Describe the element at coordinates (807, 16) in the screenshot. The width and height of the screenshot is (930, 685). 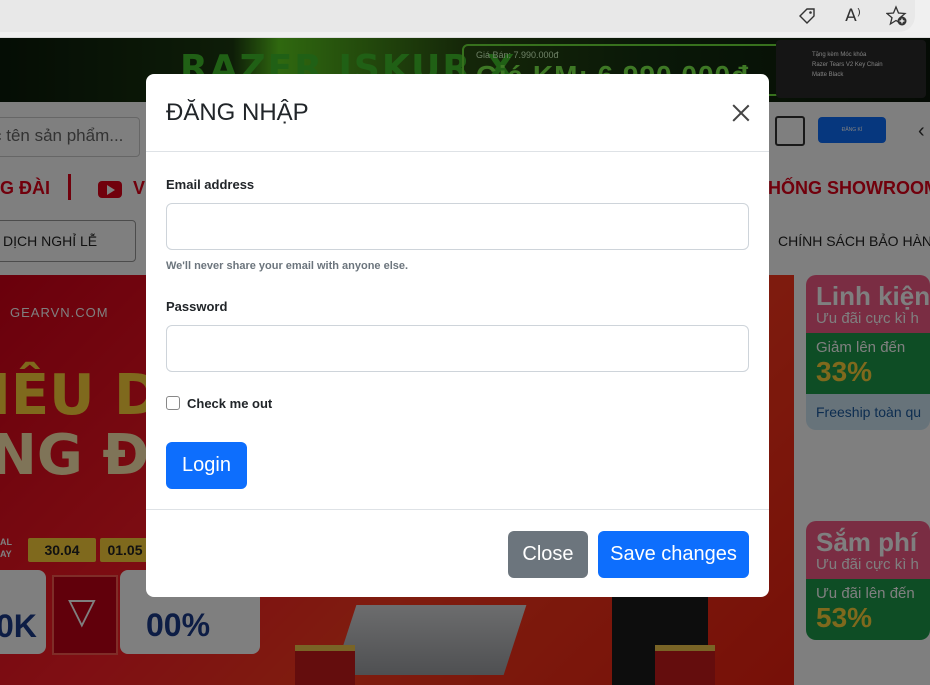
I see `tag-icon` at that location.